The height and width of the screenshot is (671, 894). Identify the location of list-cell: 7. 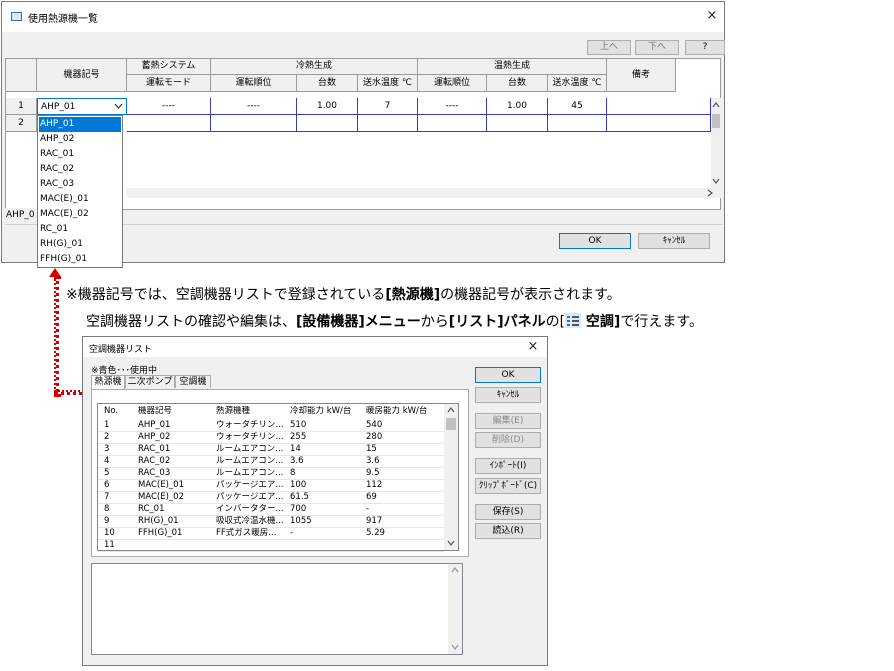
(107, 497).